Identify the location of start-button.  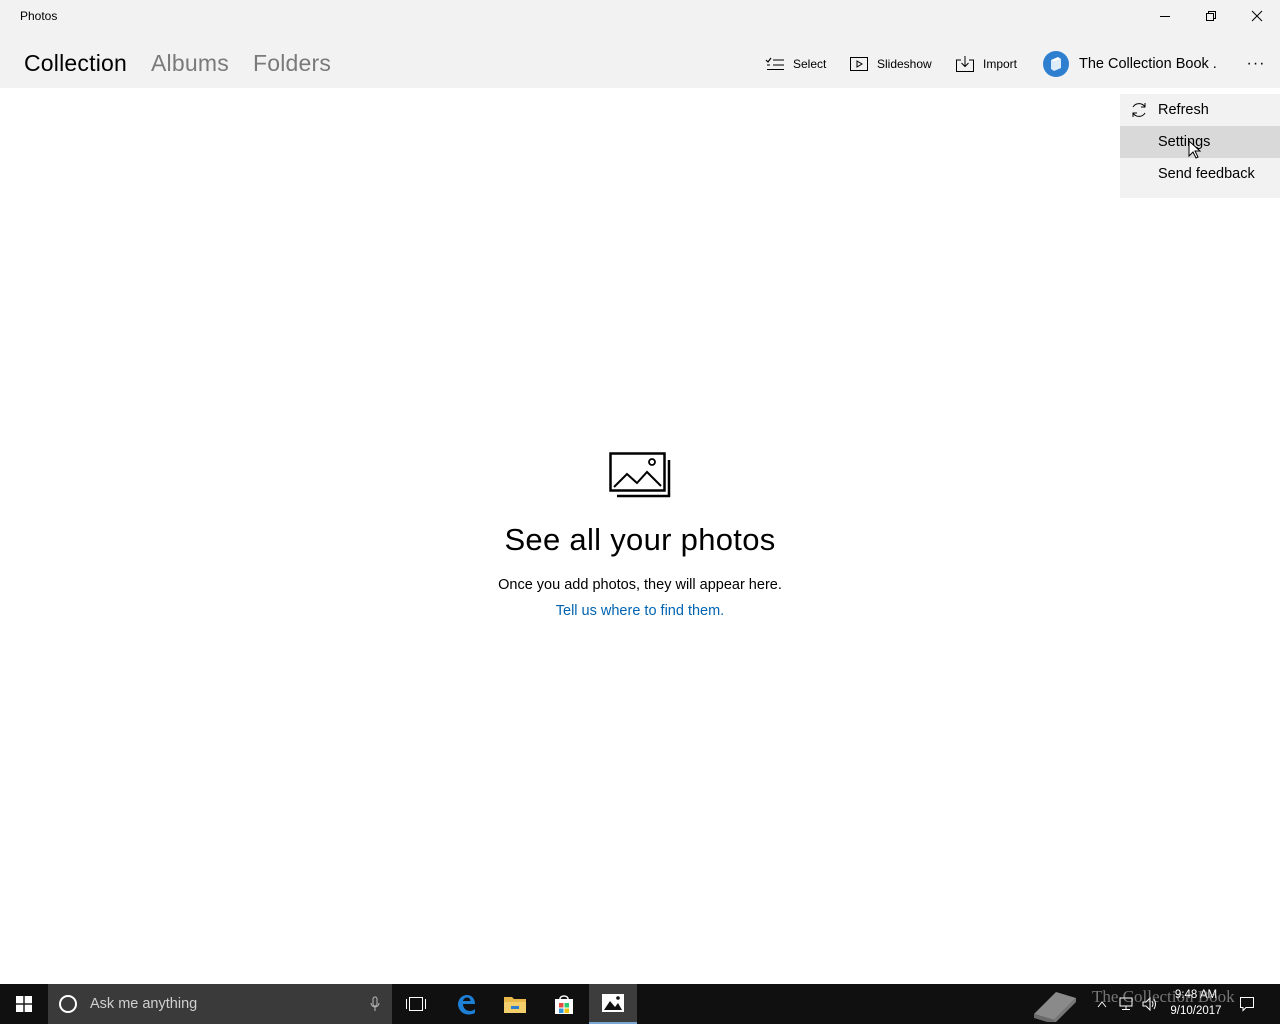
(24, 1004).